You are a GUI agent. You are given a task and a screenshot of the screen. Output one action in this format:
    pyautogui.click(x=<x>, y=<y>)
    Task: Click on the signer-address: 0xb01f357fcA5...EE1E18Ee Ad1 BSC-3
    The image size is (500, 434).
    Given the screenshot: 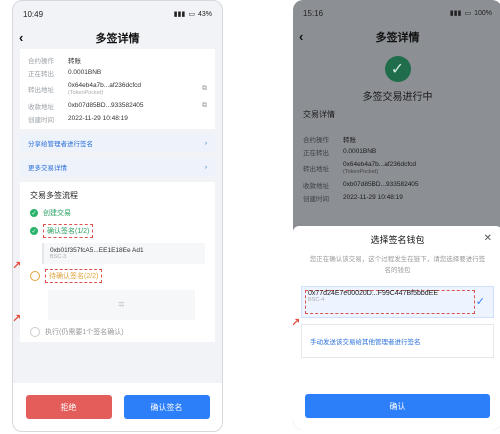 What is the action you would take?
    pyautogui.click(x=123, y=253)
    